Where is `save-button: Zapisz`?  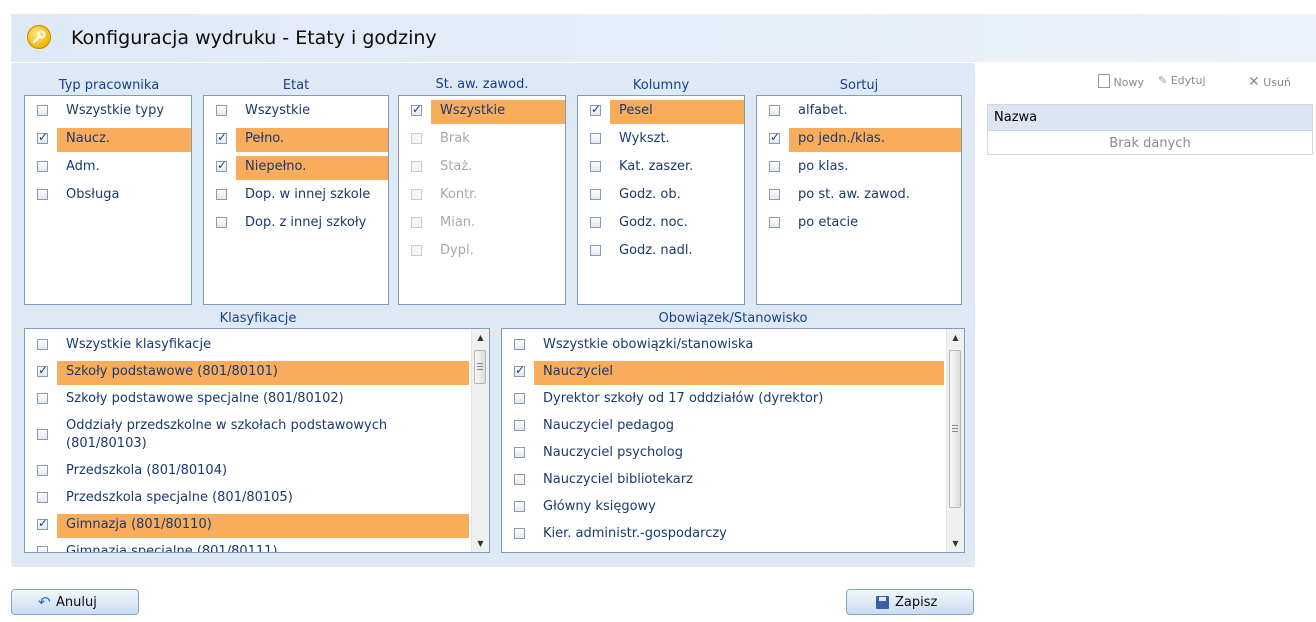
save-button: Zapisz is located at coordinates (910, 602).